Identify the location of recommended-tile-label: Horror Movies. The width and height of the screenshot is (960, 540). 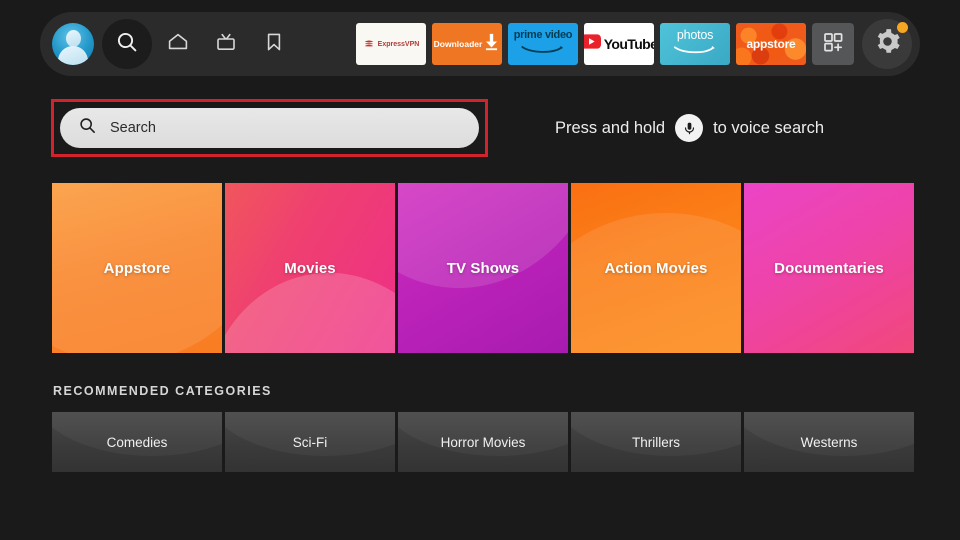
(483, 442).